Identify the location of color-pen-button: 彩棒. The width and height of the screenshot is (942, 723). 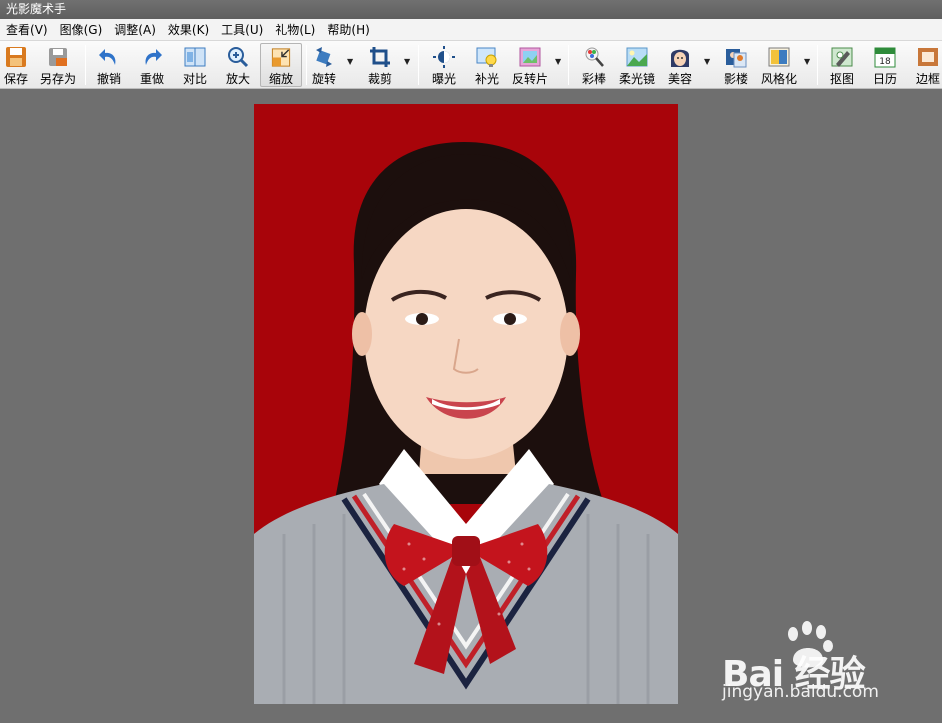
(594, 65).